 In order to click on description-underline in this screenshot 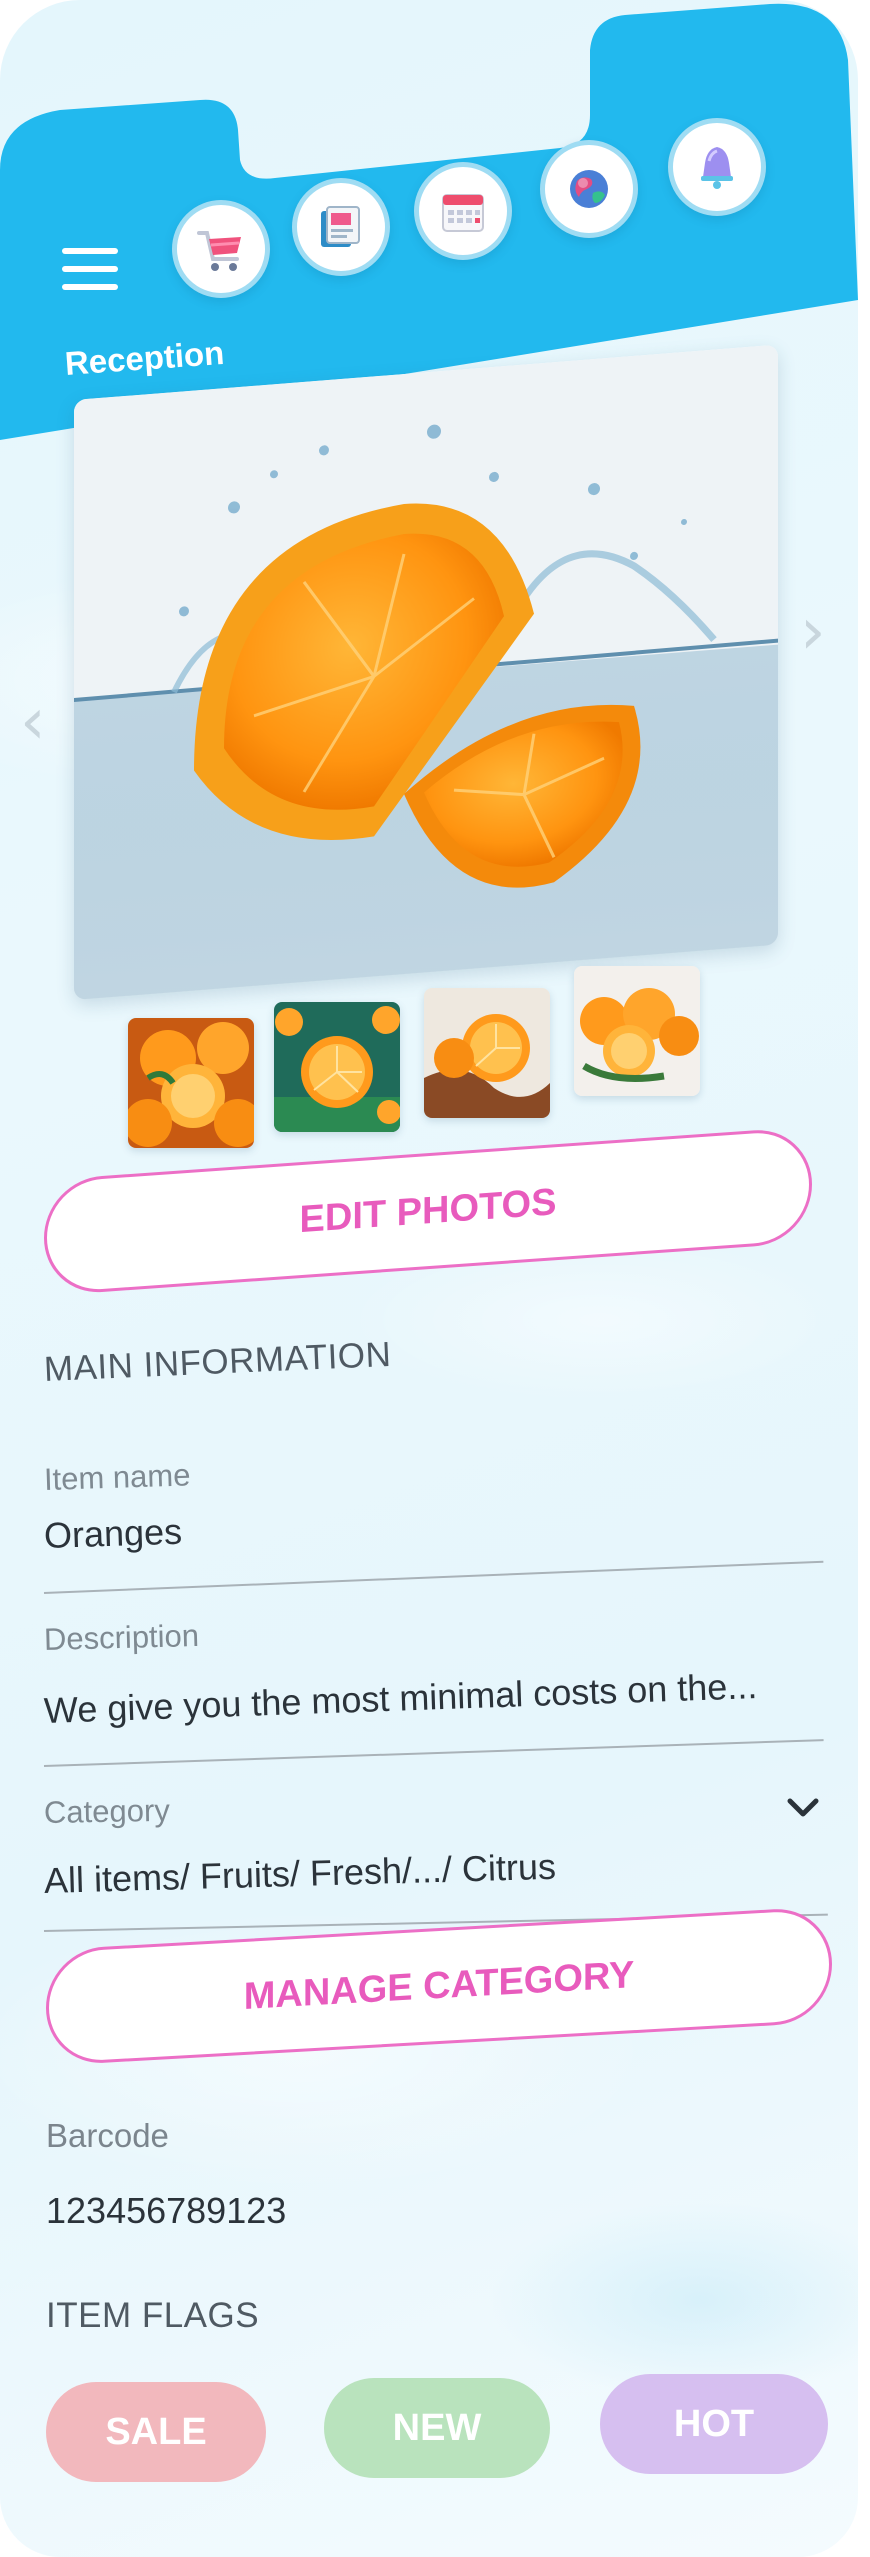, I will do `click(433, 1753)`.